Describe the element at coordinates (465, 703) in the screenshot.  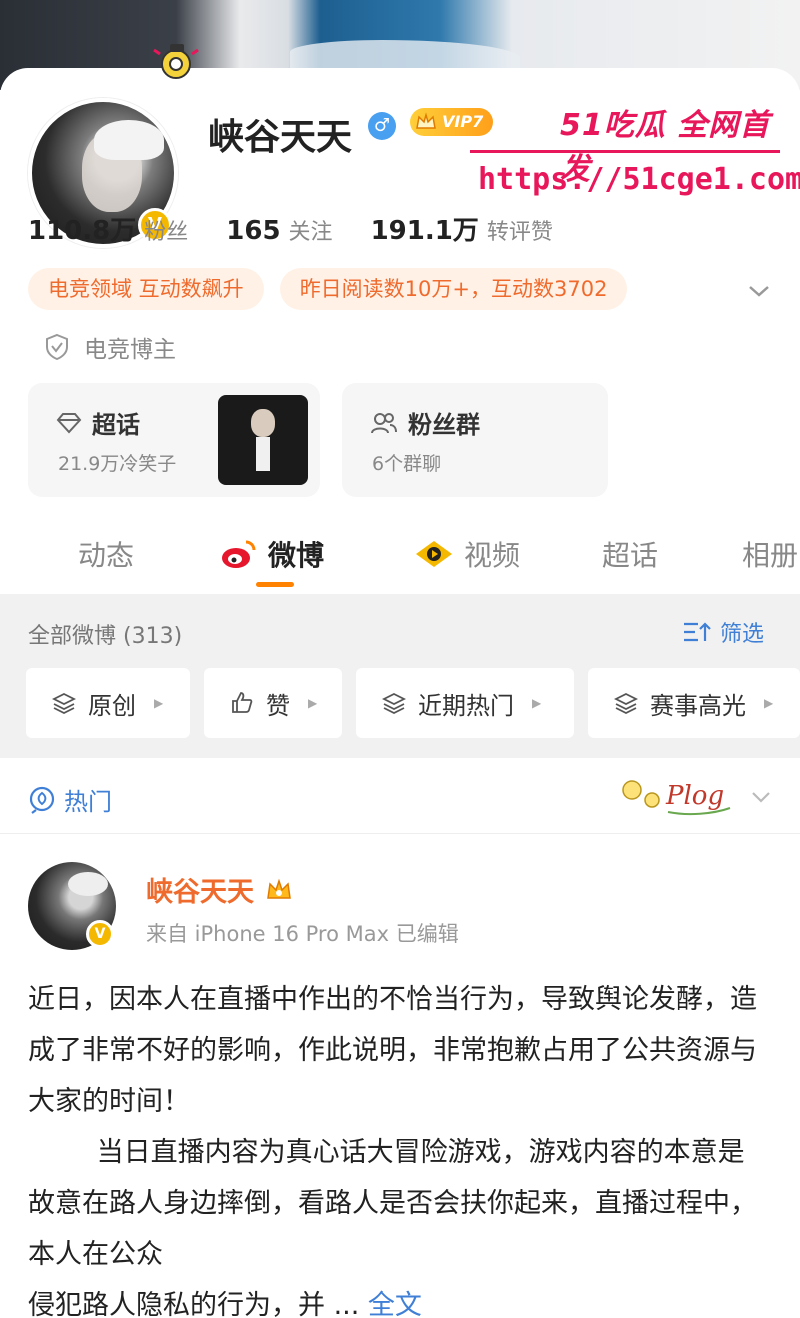
I see `chip-recent-hot: 近期热门 ▶` at that location.